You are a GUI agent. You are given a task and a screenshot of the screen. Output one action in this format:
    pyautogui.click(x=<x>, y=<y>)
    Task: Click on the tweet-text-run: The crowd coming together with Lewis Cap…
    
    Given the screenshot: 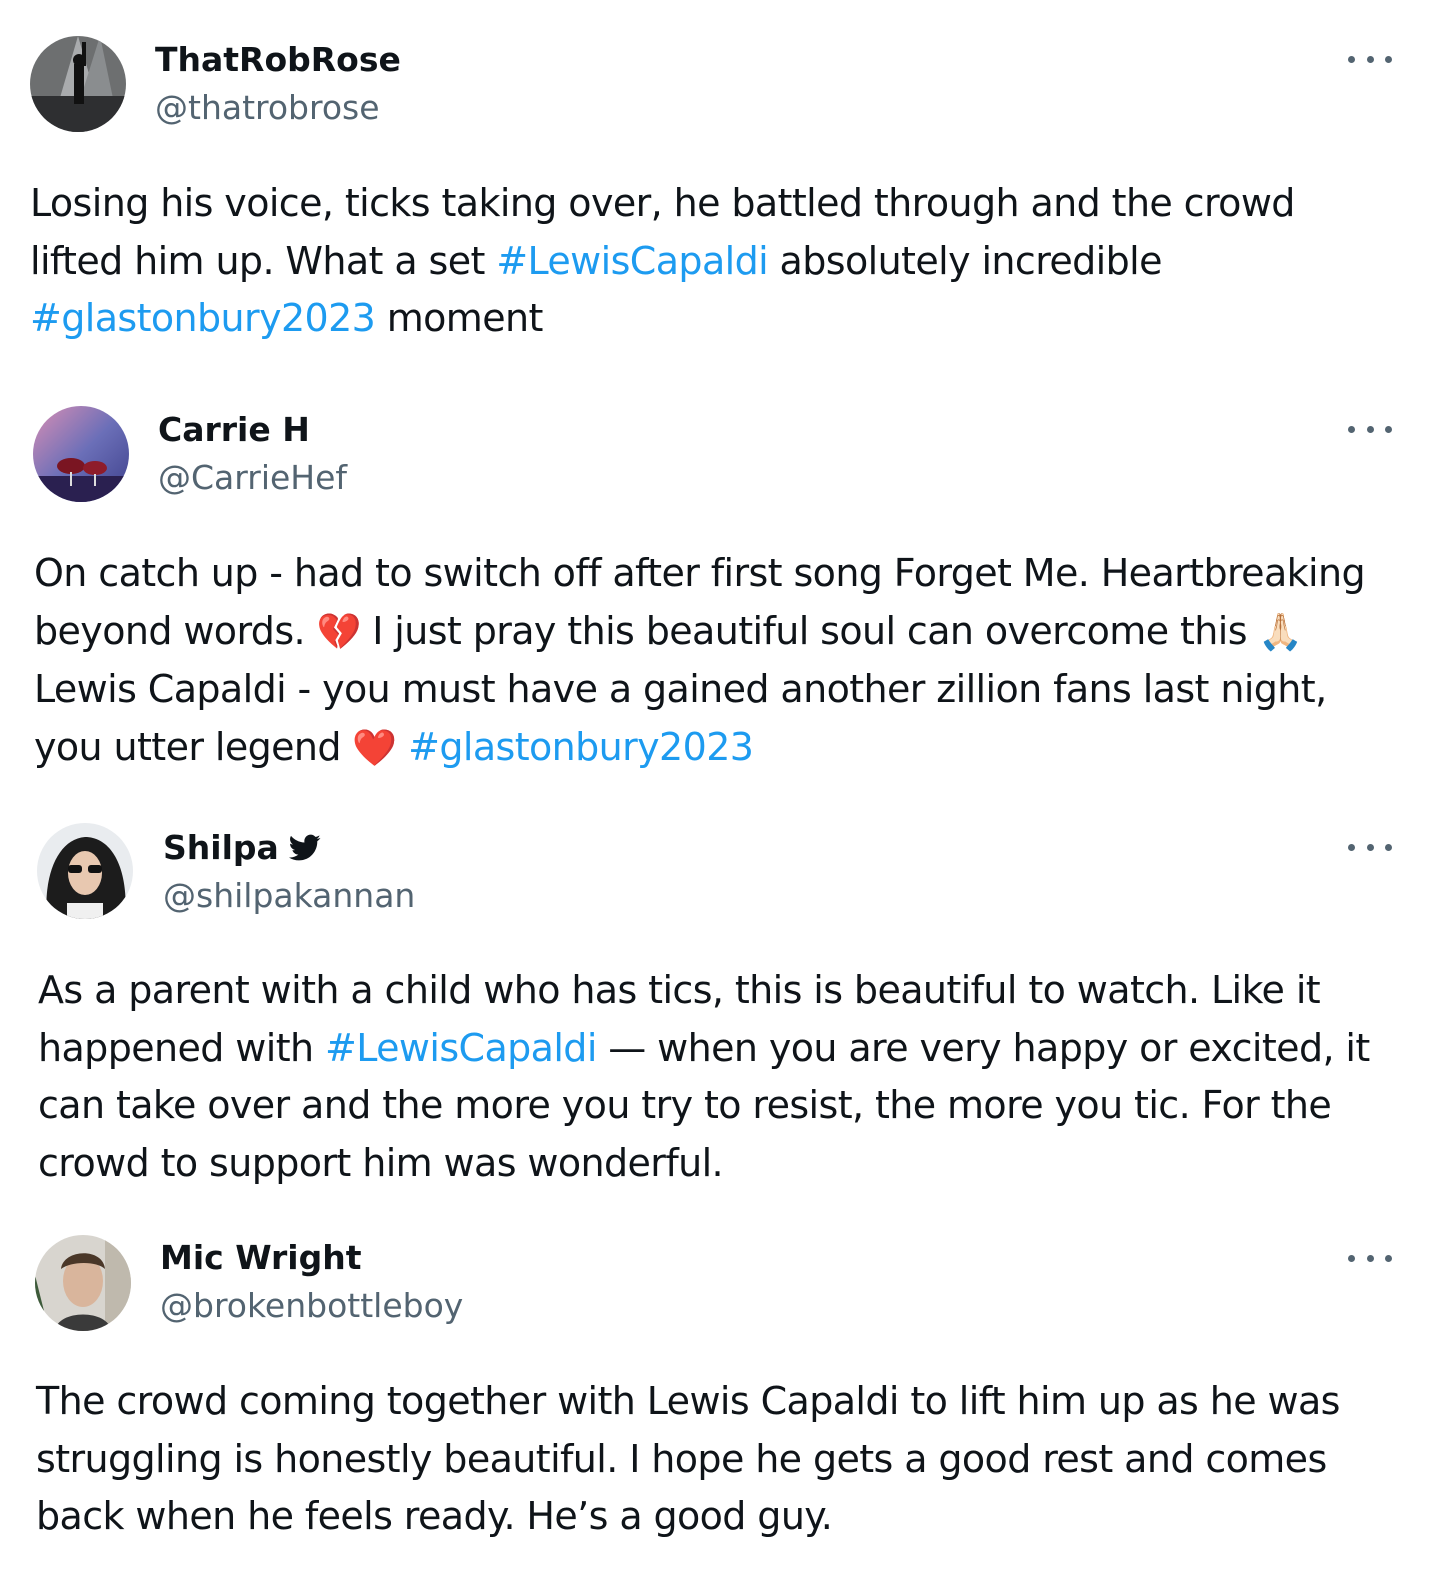 What is the action you would take?
    pyautogui.click(x=688, y=1401)
    